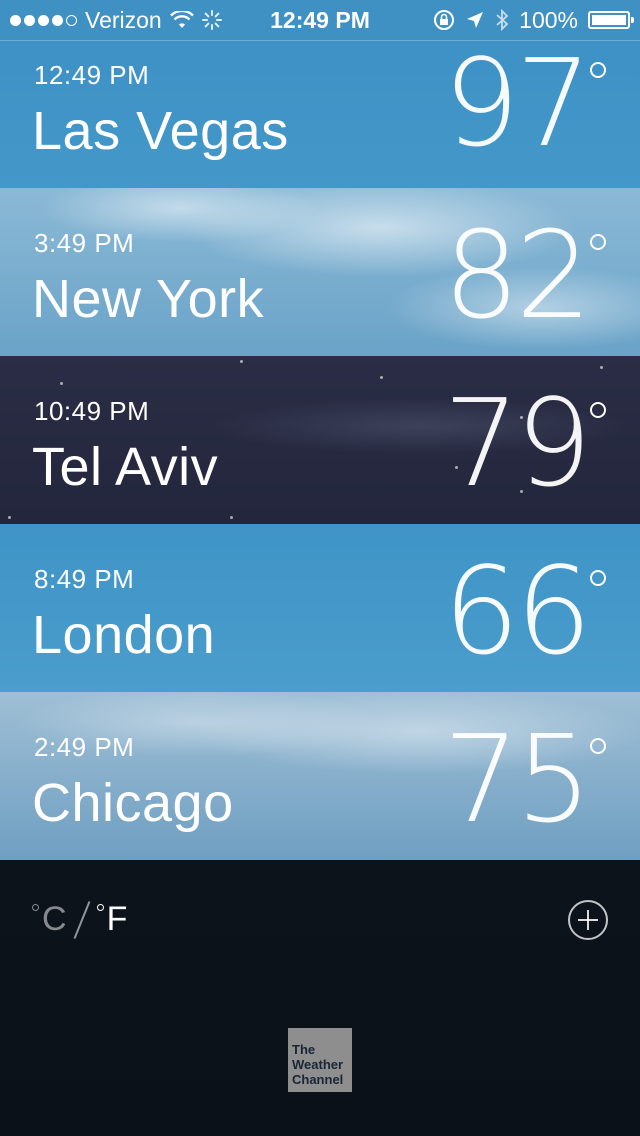  What do you see at coordinates (517, 612) in the screenshot?
I see `city-temperature: 66` at bounding box center [517, 612].